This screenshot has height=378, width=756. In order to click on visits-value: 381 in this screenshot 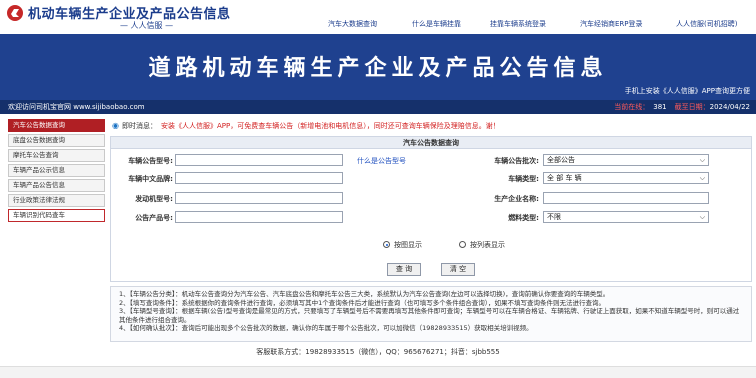, I will do `click(660, 107)`.